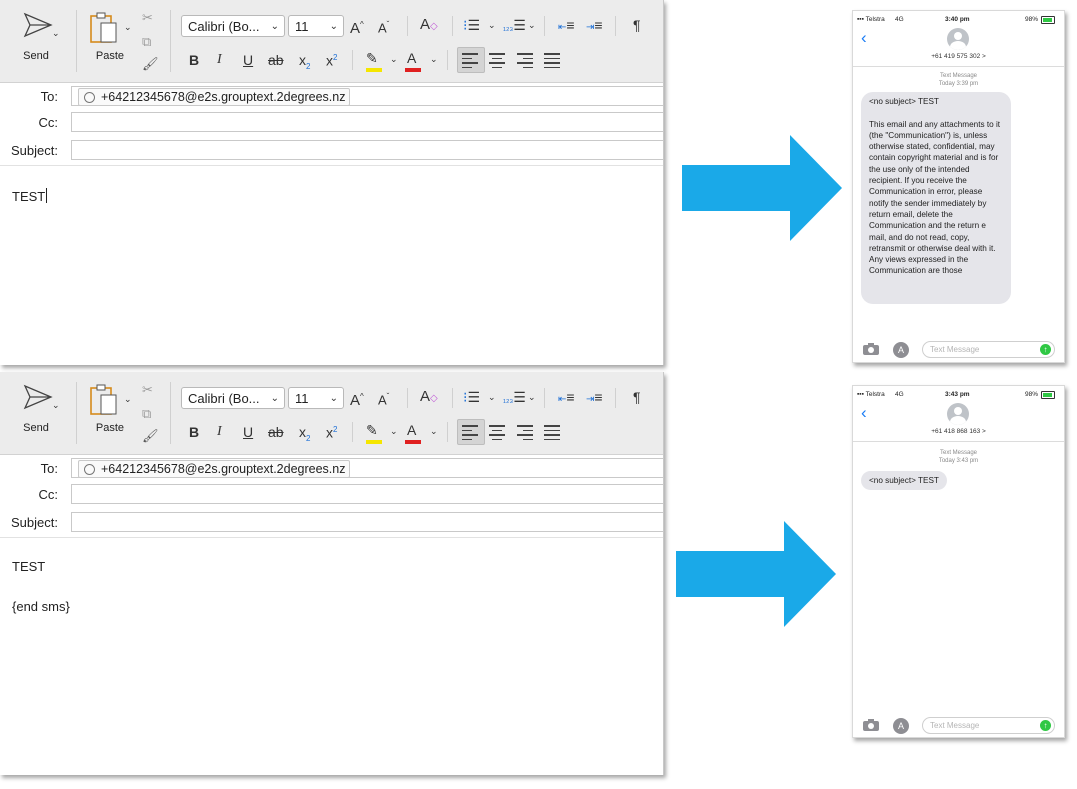 This screenshot has width=1077, height=789. I want to click on clock: 3:40 pm, so click(957, 19).